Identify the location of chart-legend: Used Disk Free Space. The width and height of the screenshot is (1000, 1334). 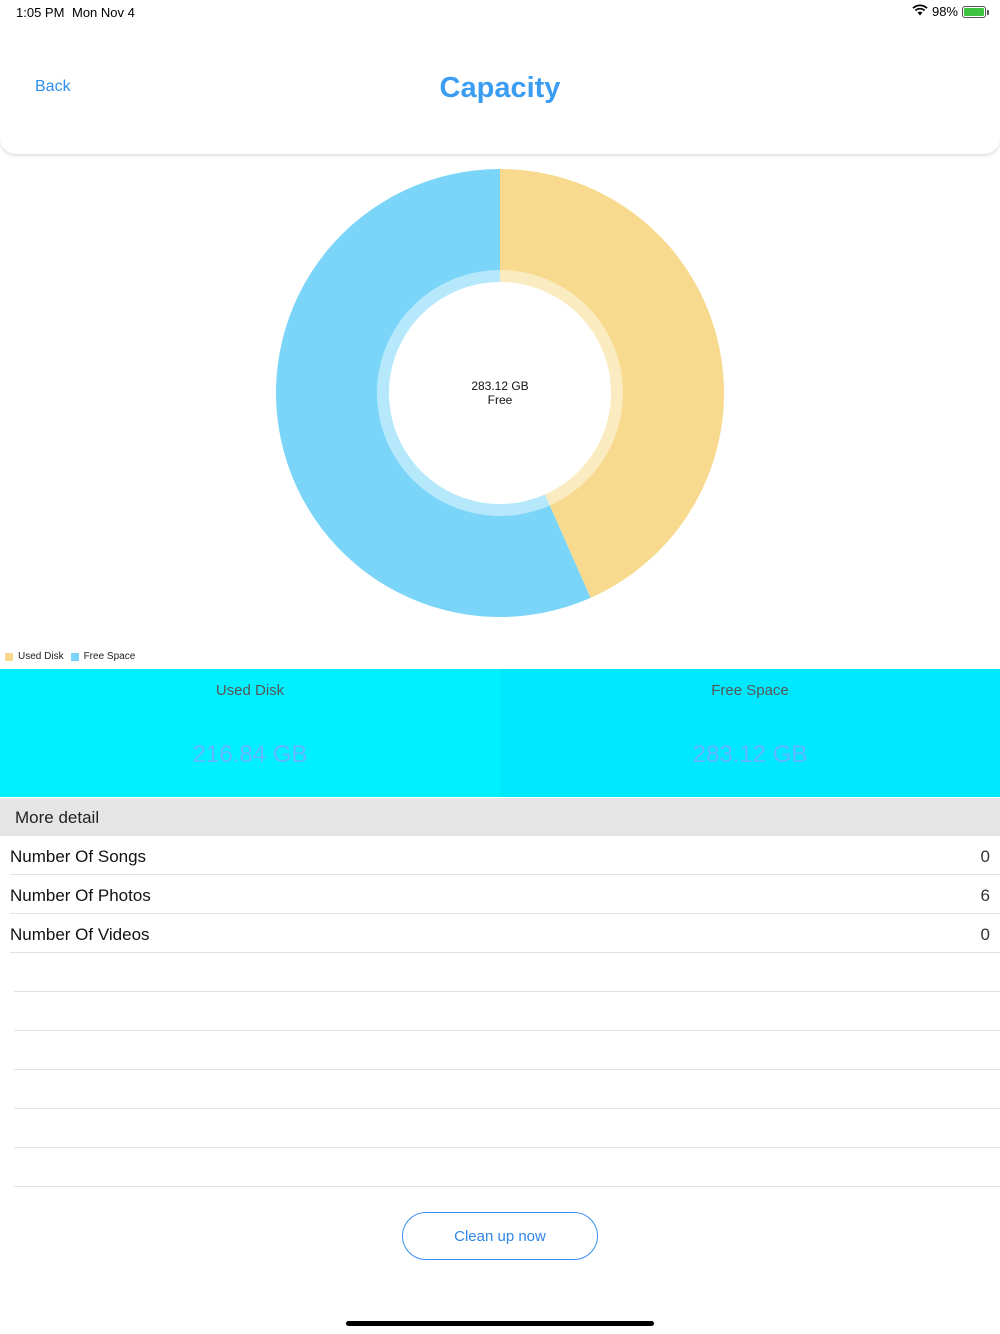
(73, 656).